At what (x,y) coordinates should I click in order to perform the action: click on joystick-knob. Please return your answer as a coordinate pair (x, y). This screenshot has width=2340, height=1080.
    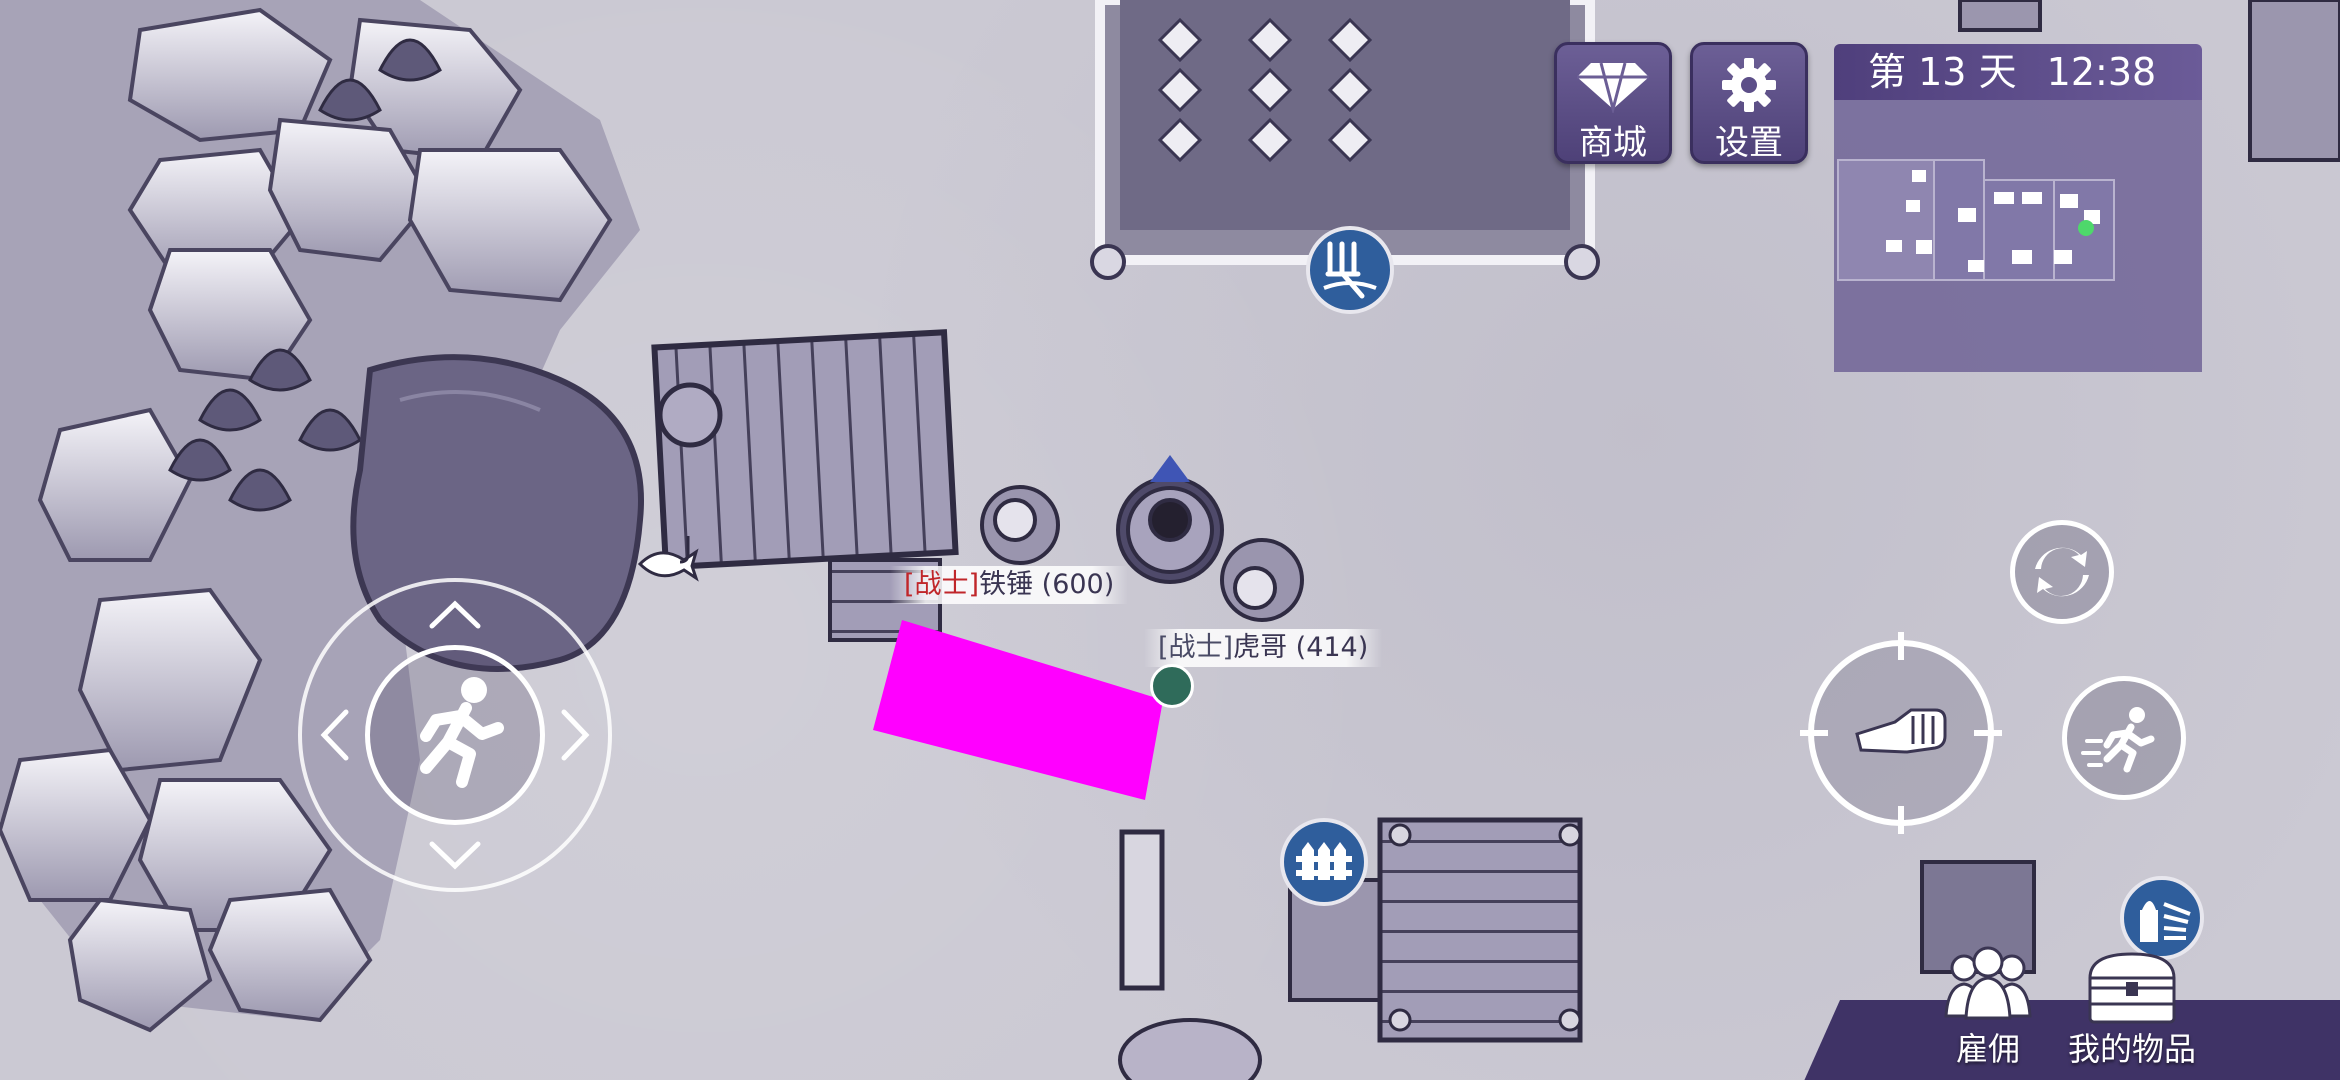
    Looking at the image, I should click on (455, 735).